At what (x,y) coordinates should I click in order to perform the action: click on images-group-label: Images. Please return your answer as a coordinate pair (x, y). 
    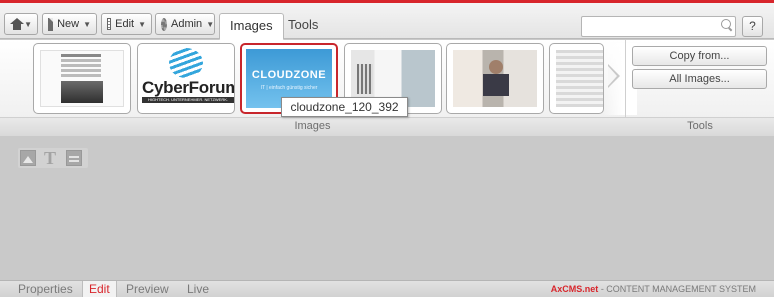
    Looking at the image, I should click on (312, 126).